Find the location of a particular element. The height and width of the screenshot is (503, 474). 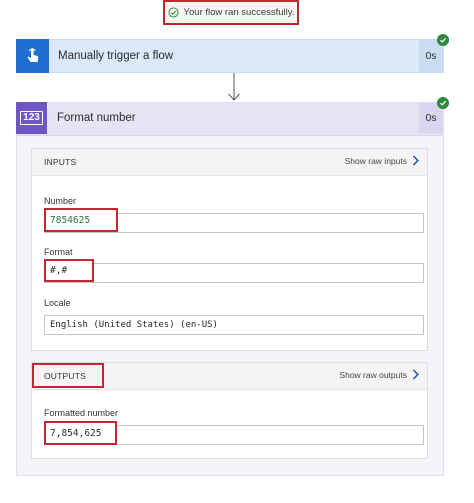

number-label: Number is located at coordinates (60, 201).